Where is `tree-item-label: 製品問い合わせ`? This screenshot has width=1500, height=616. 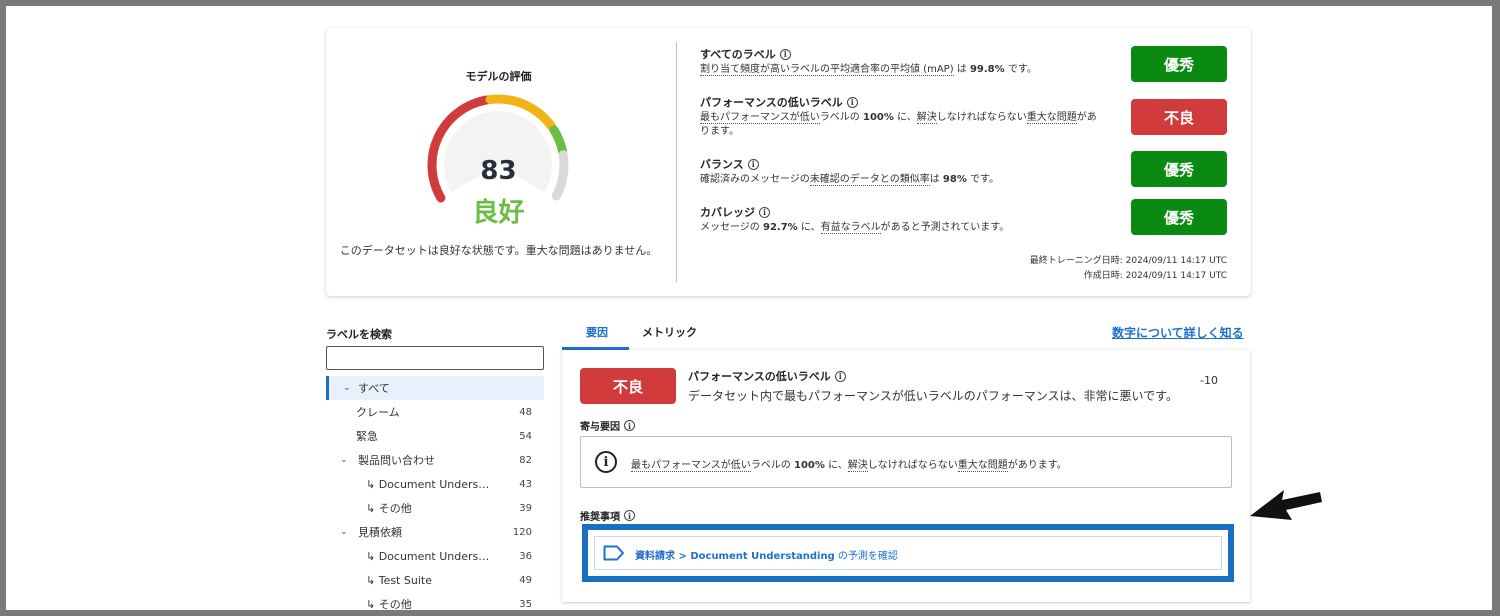 tree-item-label: 製品問い合わせ is located at coordinates (396, 460).